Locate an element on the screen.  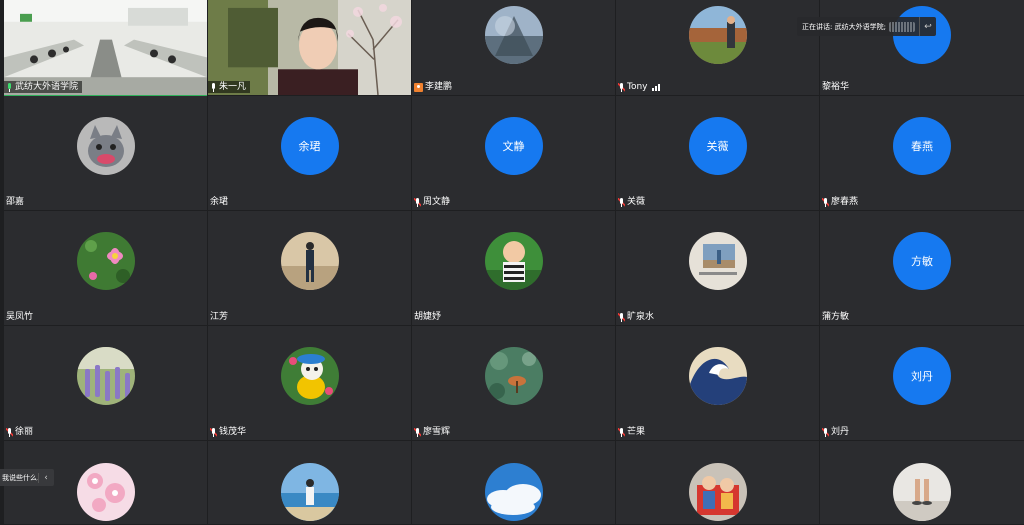
participant-name: 江芳 is located at coordinates (219, 317).